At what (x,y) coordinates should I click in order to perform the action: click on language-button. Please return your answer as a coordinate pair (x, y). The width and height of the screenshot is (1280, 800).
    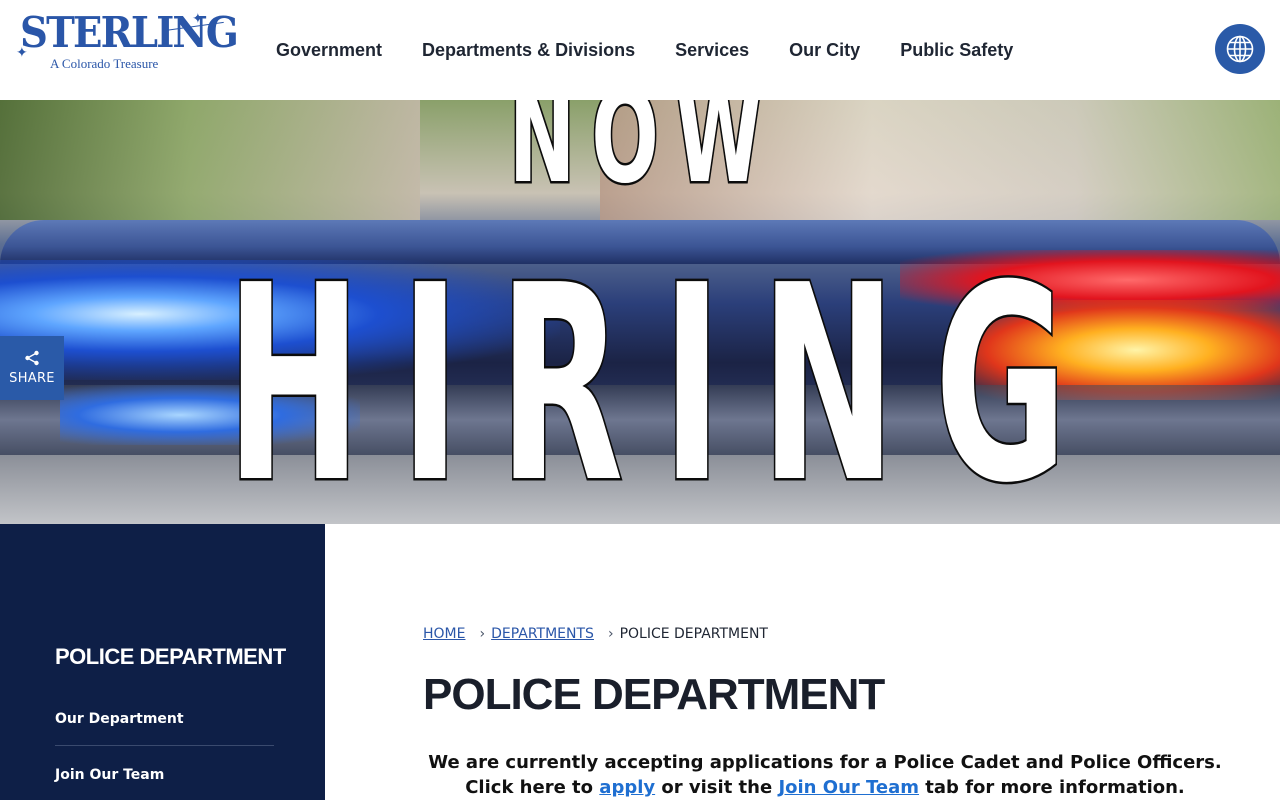
    Looking at the image, I should click on (1240, 49).